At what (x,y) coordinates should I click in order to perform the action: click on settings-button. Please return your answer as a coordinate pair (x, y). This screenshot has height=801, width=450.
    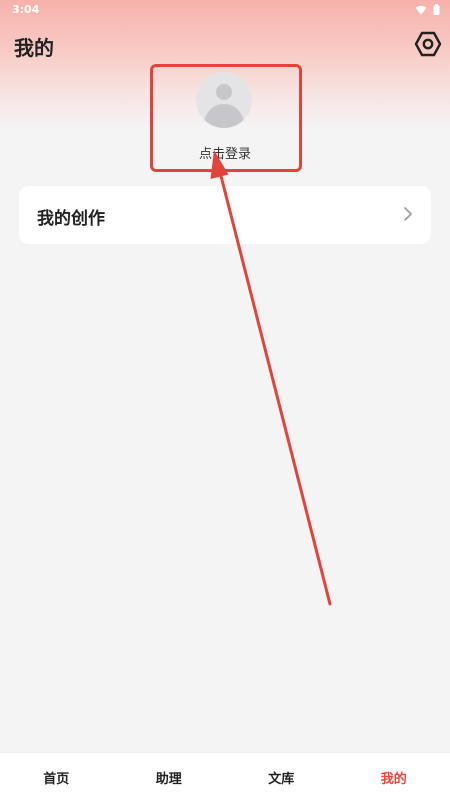
    Looking at the image, I should click on (428, 44).